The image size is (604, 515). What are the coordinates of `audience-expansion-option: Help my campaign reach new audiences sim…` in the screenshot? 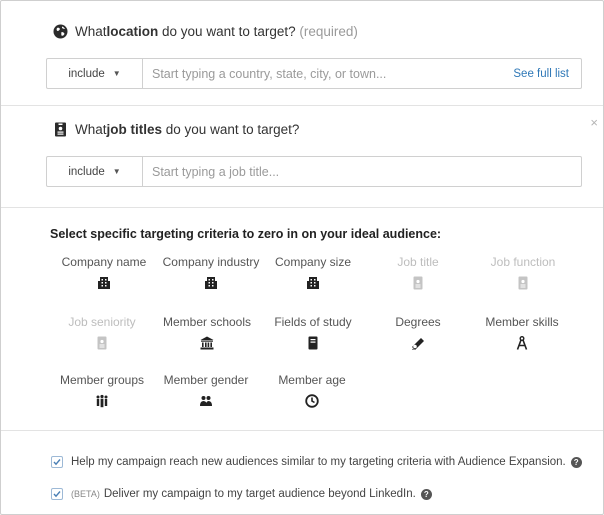 It's located at (316, 462).